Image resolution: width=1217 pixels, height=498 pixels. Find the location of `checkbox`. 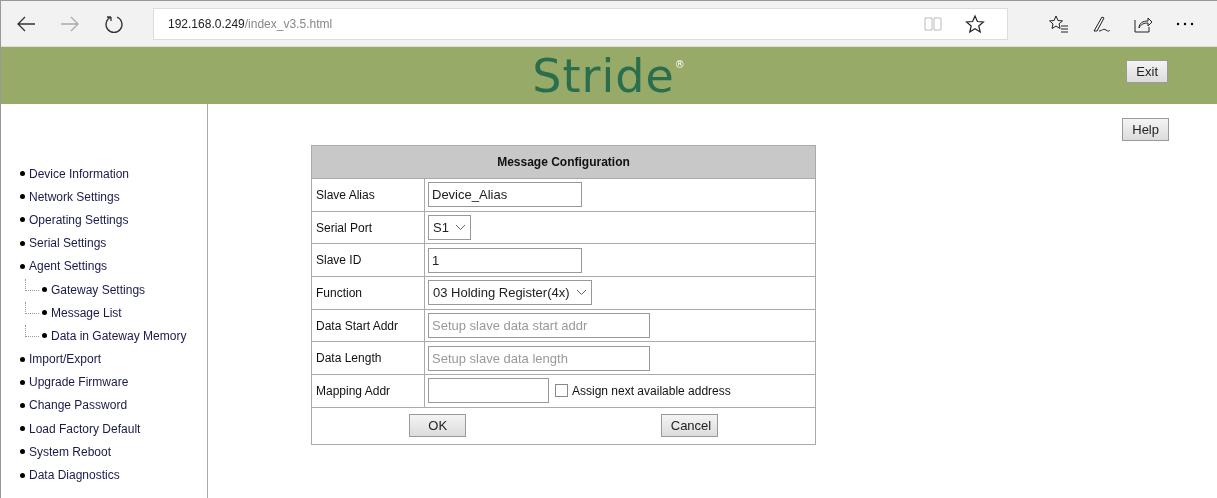

checkbox is located at coordinates (561, 391).